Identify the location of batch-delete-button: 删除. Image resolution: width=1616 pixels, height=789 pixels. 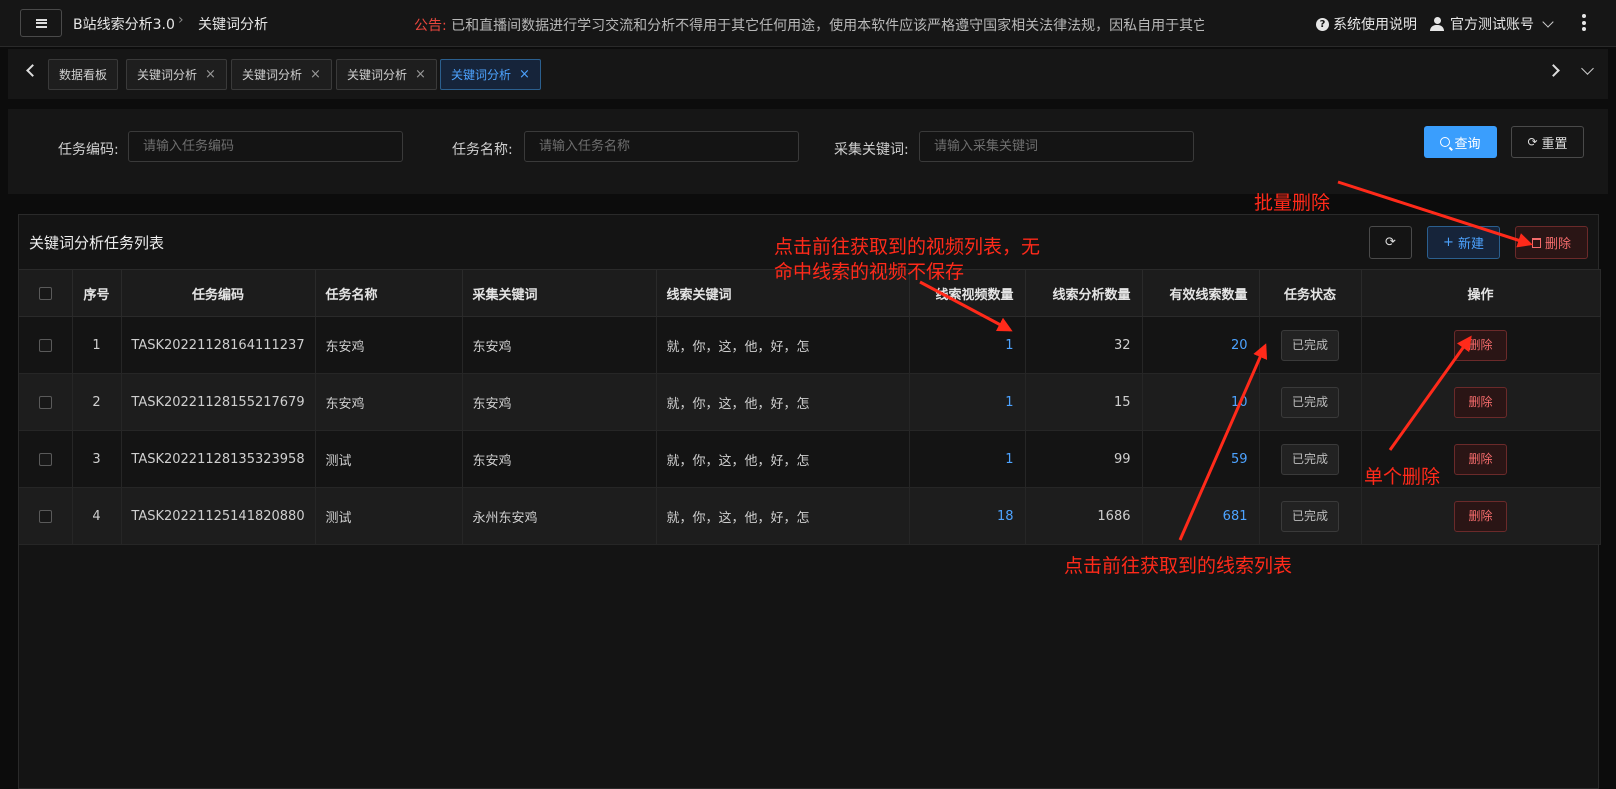
(1551, 242).